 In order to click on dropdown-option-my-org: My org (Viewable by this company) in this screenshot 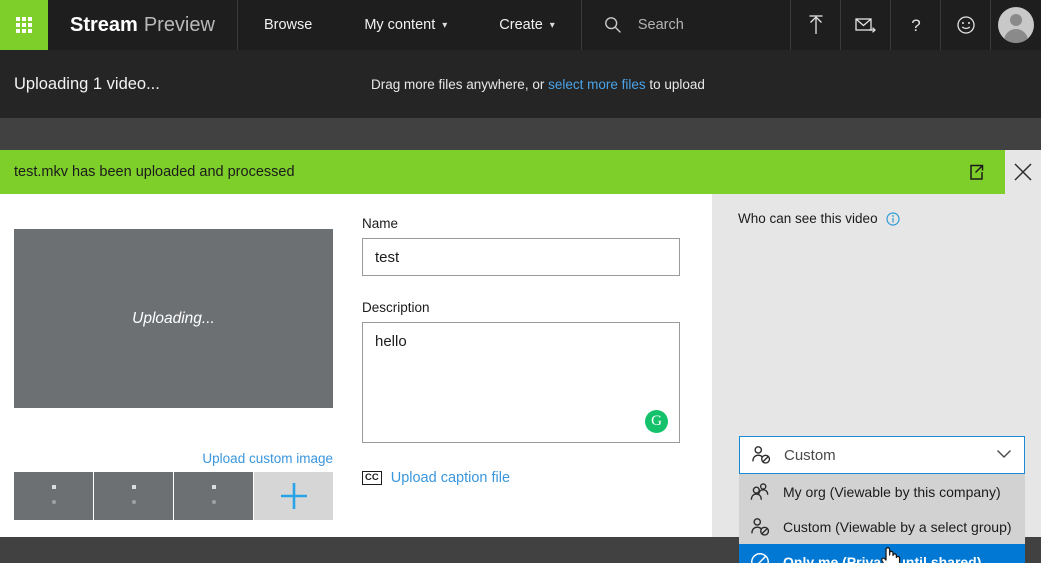, I will do `click(882, 491)`.